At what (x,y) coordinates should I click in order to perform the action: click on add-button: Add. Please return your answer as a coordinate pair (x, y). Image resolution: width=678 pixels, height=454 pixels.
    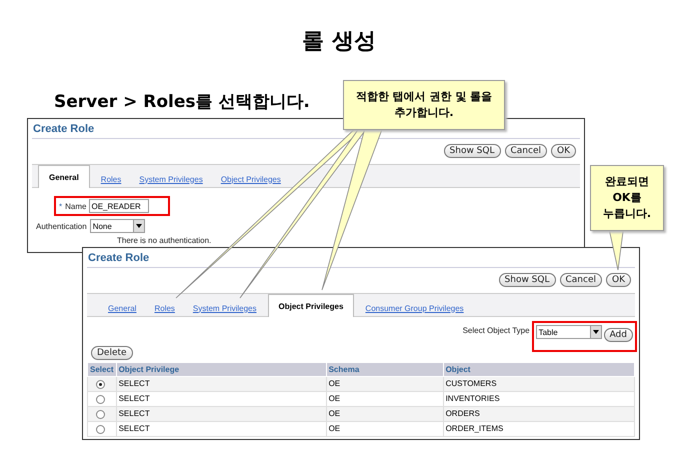
    Looking at the image, I should click on (618, 335).